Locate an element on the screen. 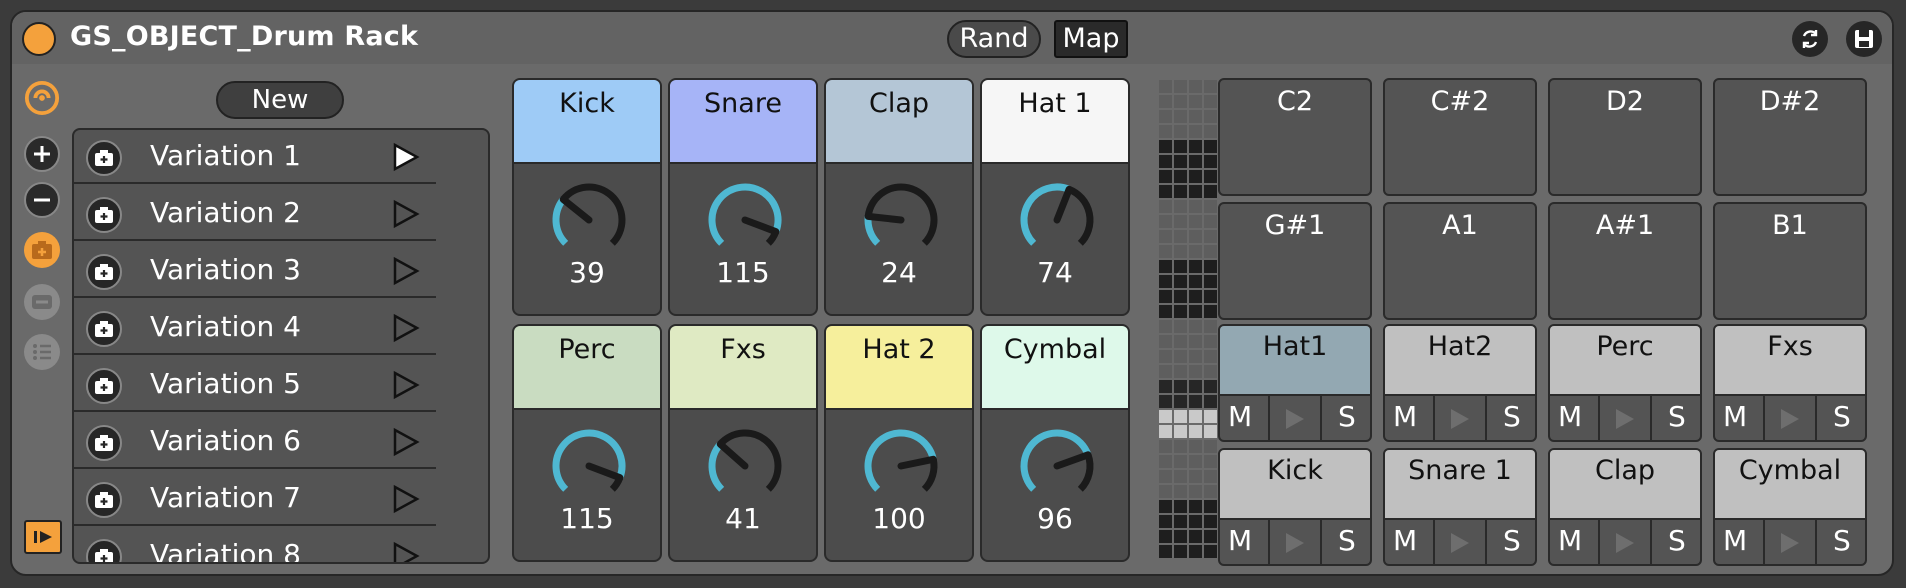  minus-icon is located at coordinates (42, 200).